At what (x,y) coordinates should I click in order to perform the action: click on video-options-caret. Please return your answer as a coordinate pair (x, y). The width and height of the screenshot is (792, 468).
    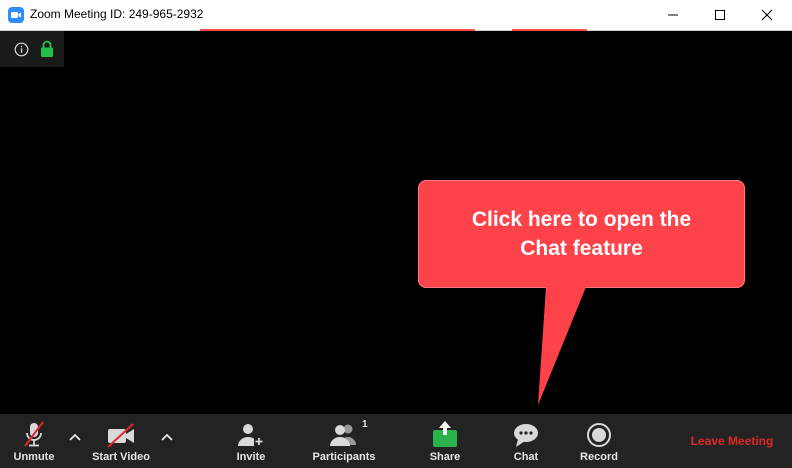
    Looking at the image, I should click on (167, 435).